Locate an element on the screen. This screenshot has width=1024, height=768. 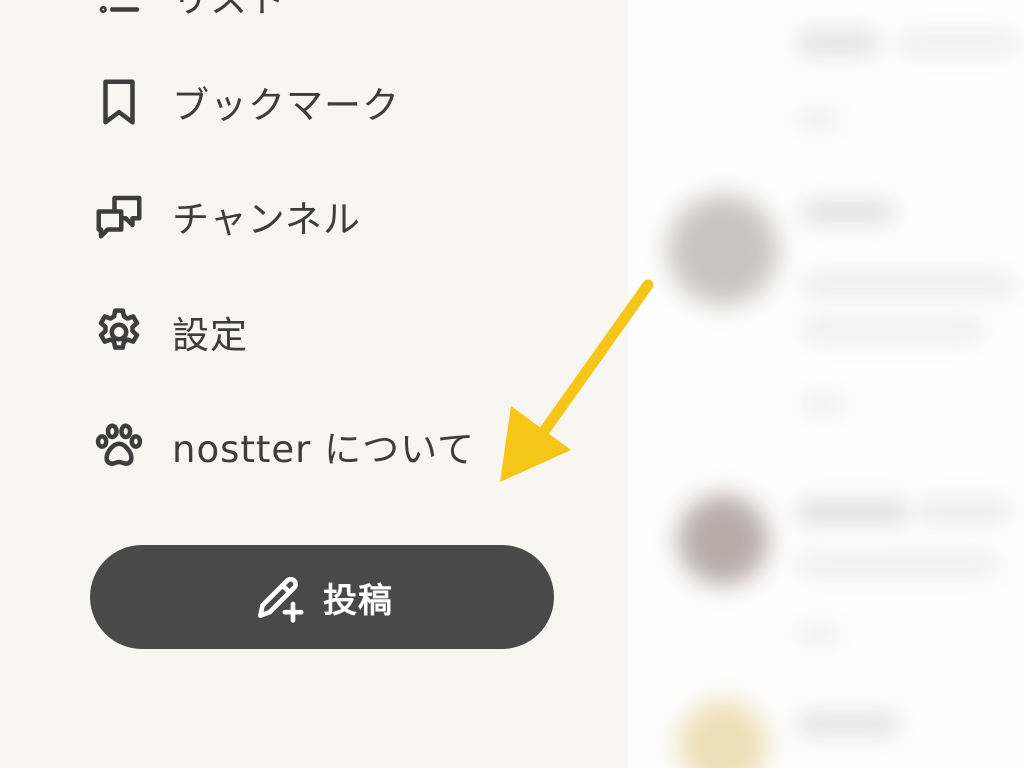
list-icon is located at coordinates (120, 12).